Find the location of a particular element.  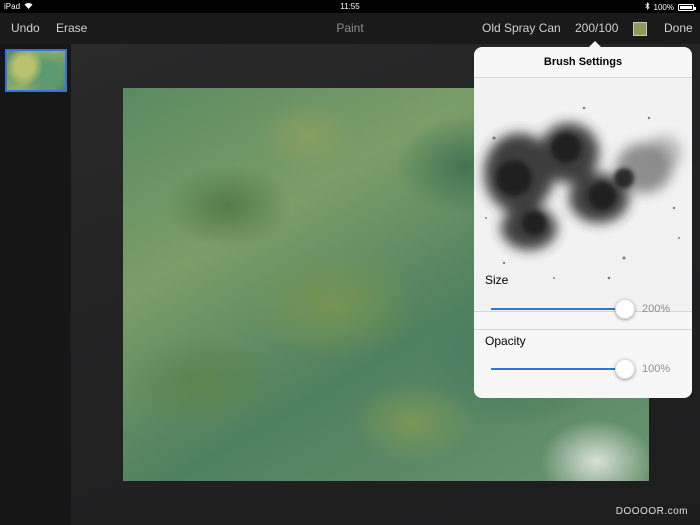

opacity-slider-fill is located at coordinates (558, 369).